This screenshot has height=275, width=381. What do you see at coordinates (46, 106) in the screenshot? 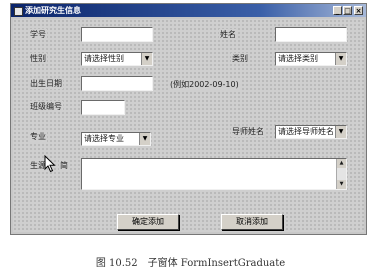
I see `class-id-label: 班级编号` at bounding box center [46, 106].